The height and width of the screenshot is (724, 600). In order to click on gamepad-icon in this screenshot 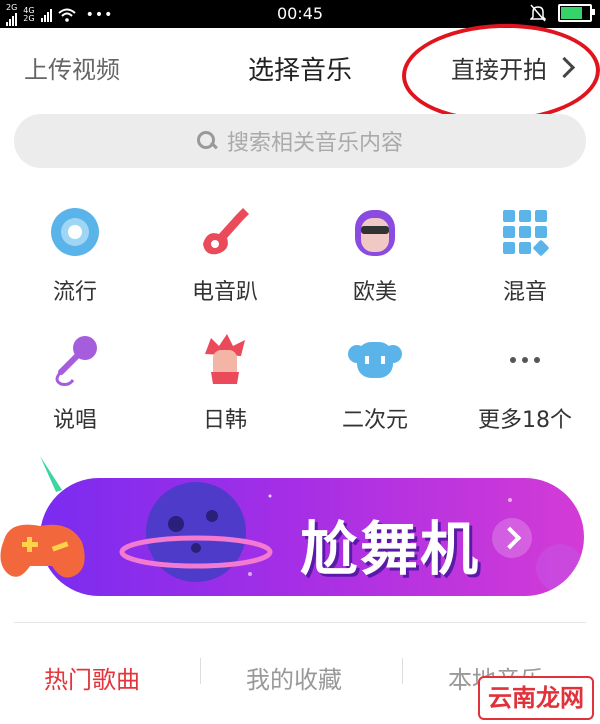, I will do `click(42, 551)`.